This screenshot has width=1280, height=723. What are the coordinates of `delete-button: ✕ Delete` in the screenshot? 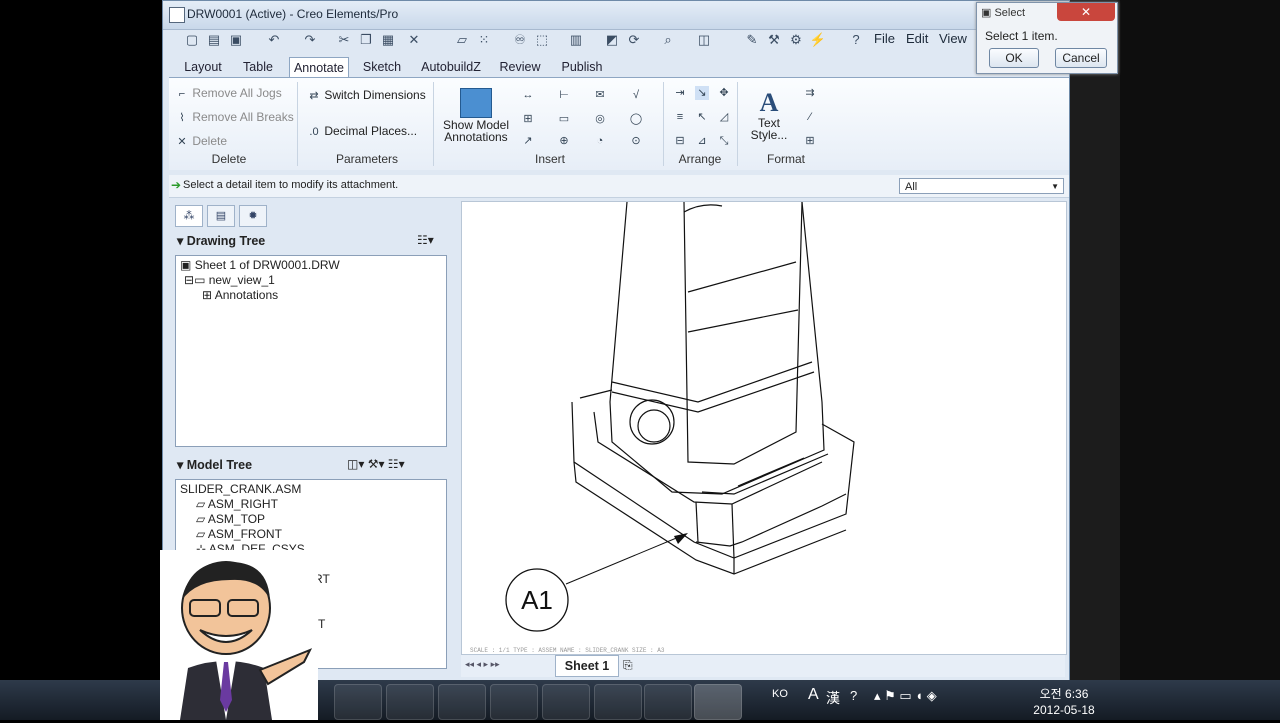 It's located at (201, 141).